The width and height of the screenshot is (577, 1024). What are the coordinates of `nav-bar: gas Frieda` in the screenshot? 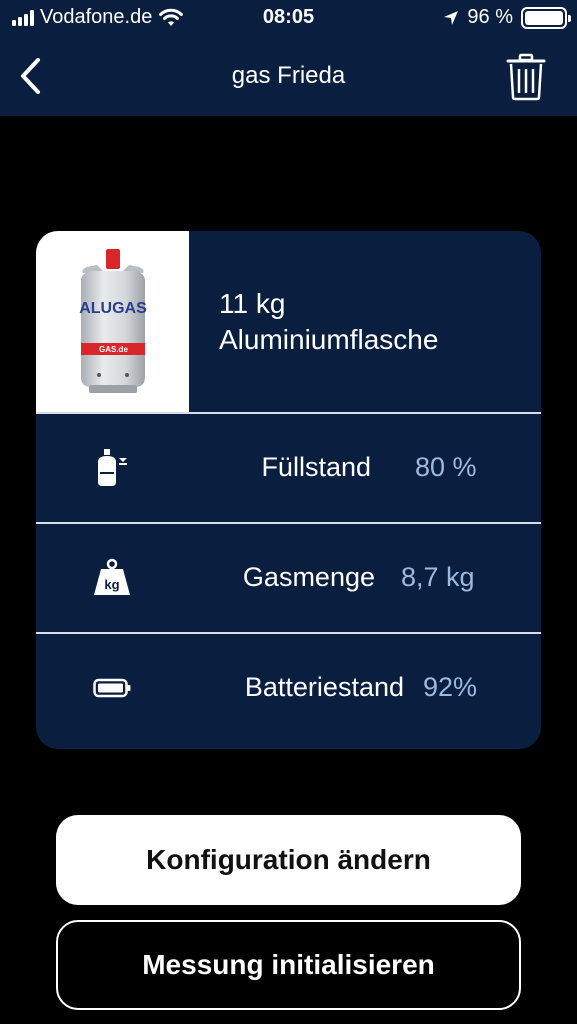 It's located at (288, 76).